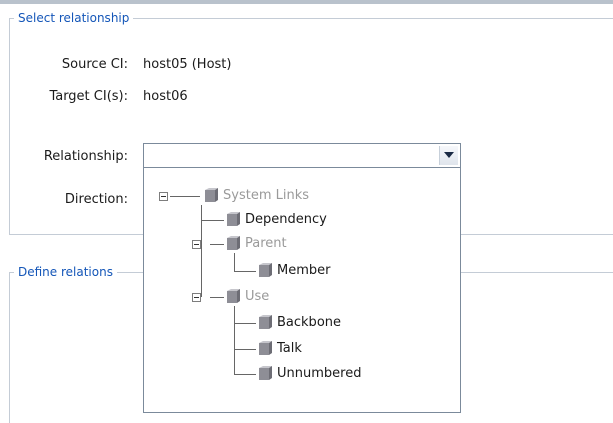  I want to click on tree-expander-system-links, so click(163, 196).